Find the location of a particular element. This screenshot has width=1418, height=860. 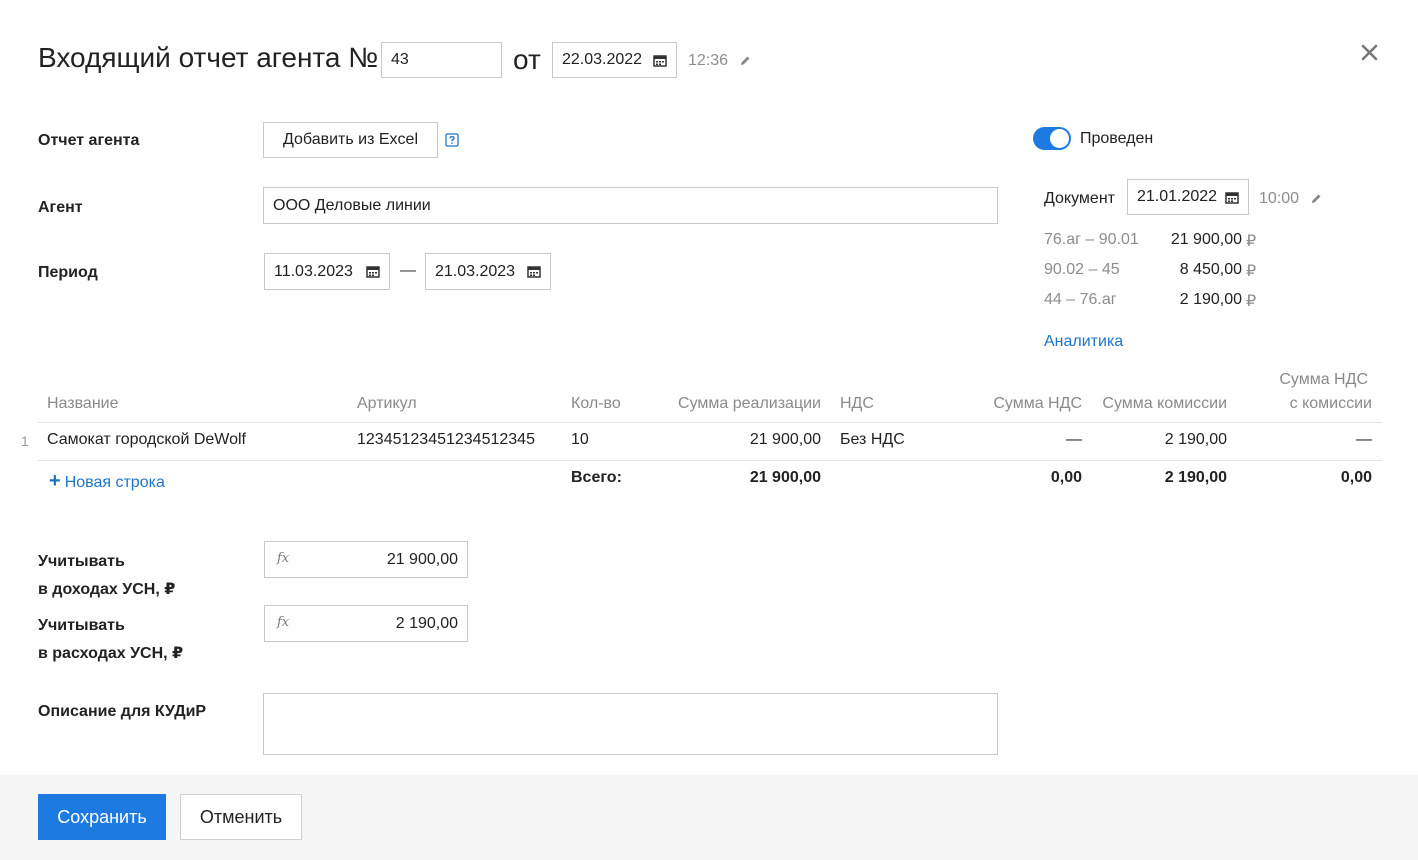

document-date-input: 21.01.2022 is located at coordinates (1188, 197).